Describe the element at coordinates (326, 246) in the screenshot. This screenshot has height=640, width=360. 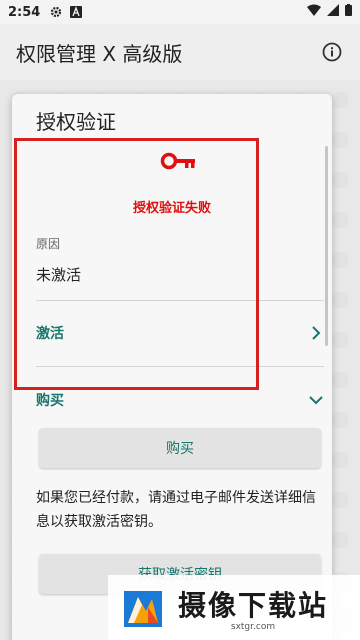
I see `scrollbar` at that location.